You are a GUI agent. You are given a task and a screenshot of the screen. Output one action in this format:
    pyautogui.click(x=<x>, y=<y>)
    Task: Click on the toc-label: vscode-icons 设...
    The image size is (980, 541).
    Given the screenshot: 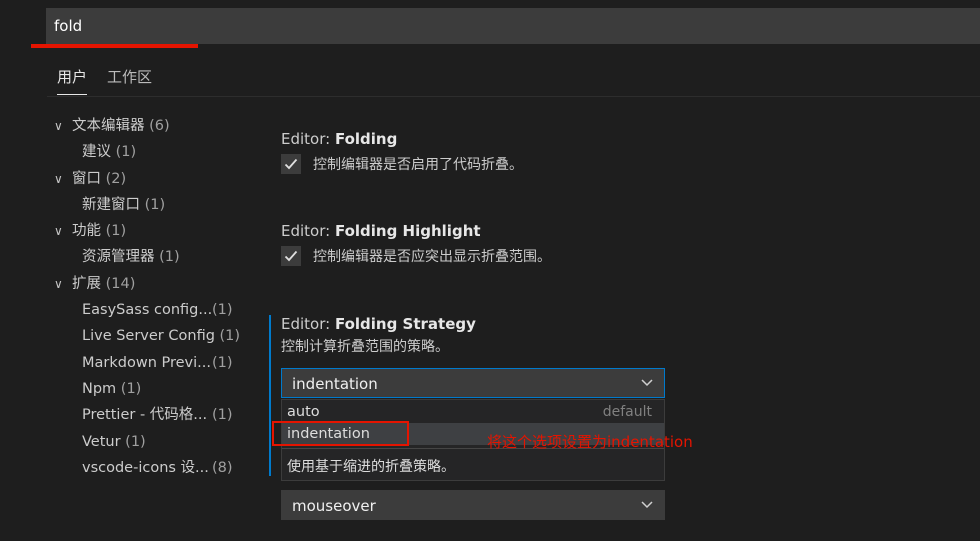 What is the action you would take?
    pyautogui.click(x=145, y=467)
    